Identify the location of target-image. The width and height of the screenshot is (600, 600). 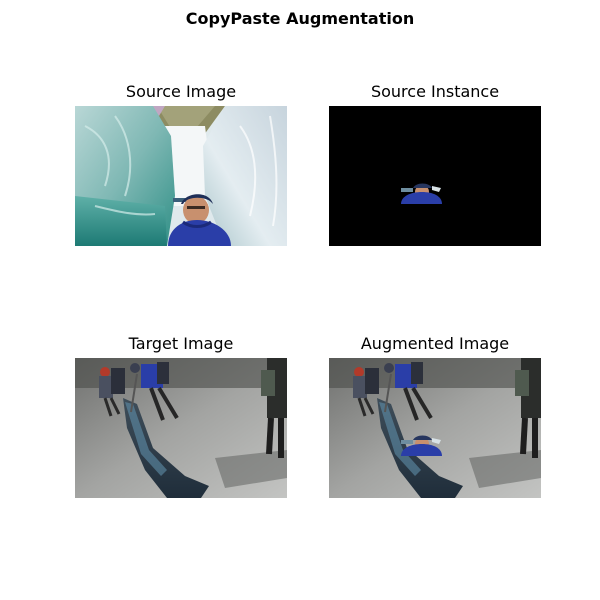
(181, 428).